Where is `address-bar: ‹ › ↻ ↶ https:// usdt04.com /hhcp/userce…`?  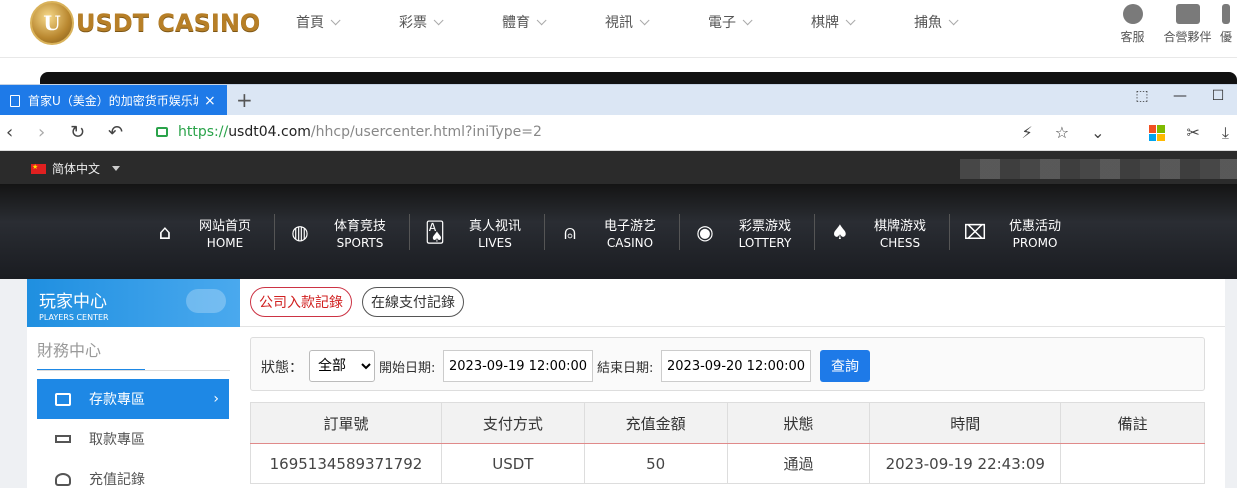 address-bar: ‹ › ↻ ↶ https:// usdt04.com /hhcp/userce… is located at coordinates (618, 133).